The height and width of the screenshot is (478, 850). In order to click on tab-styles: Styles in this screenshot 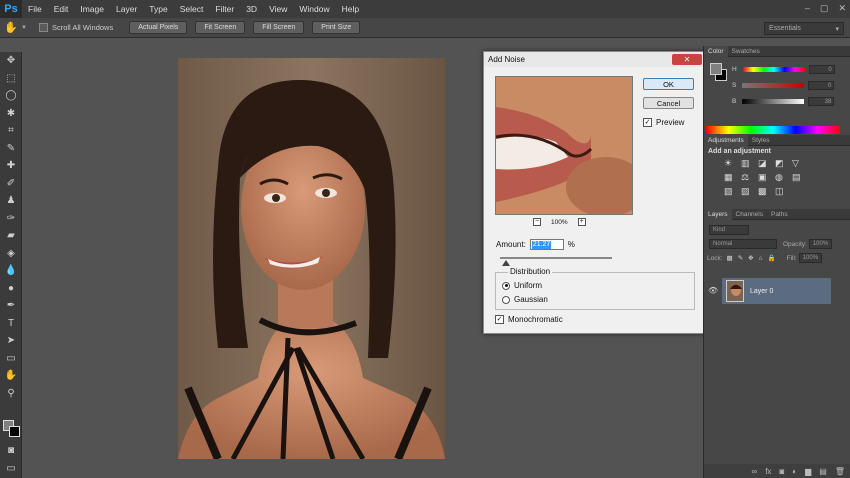, I will do `click(761, 140)`.